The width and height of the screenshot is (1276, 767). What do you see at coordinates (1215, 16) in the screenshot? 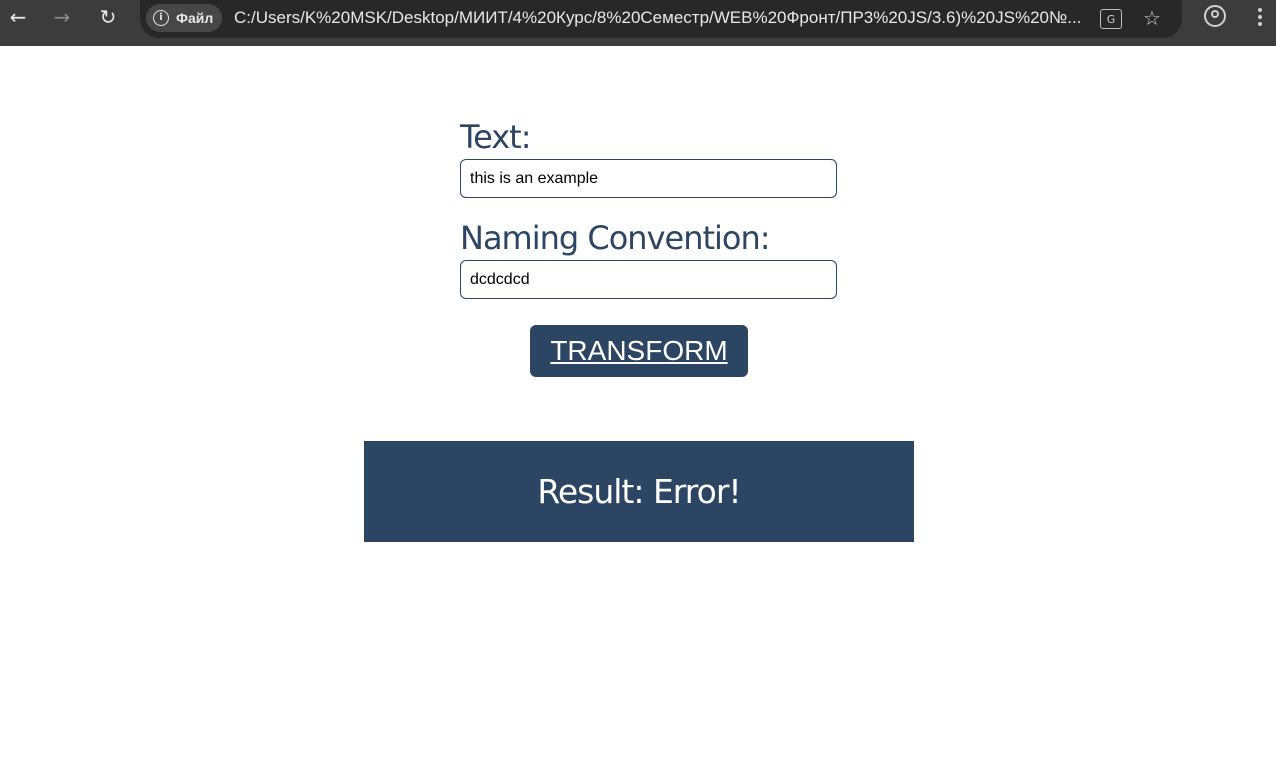
I see `profile-icon` at bounding box center [1215, 16].